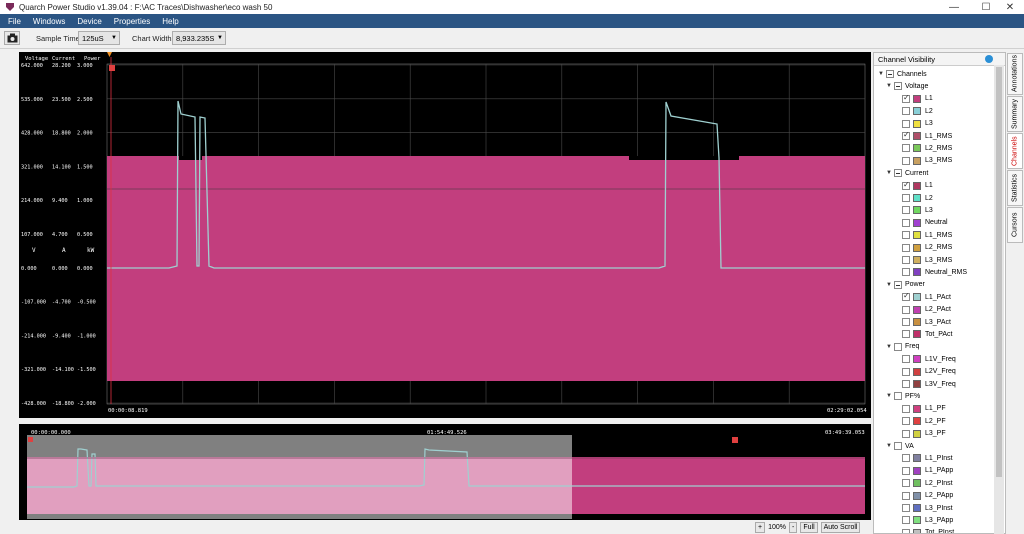 The width and height of the screenshot is (1024, 534). I want to click on channel-row-l3-pf: L3_PF, so click(920, 434).